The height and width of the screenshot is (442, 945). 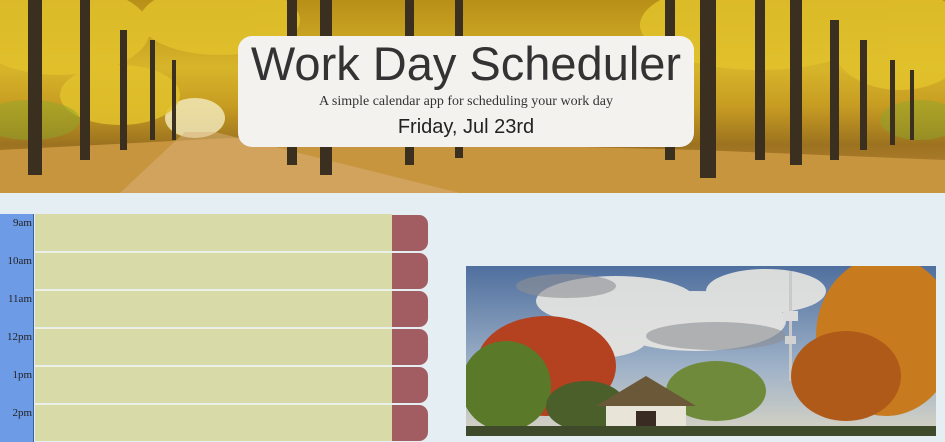 I want to click on time-block: 12pm, so click(x=215, y=347).